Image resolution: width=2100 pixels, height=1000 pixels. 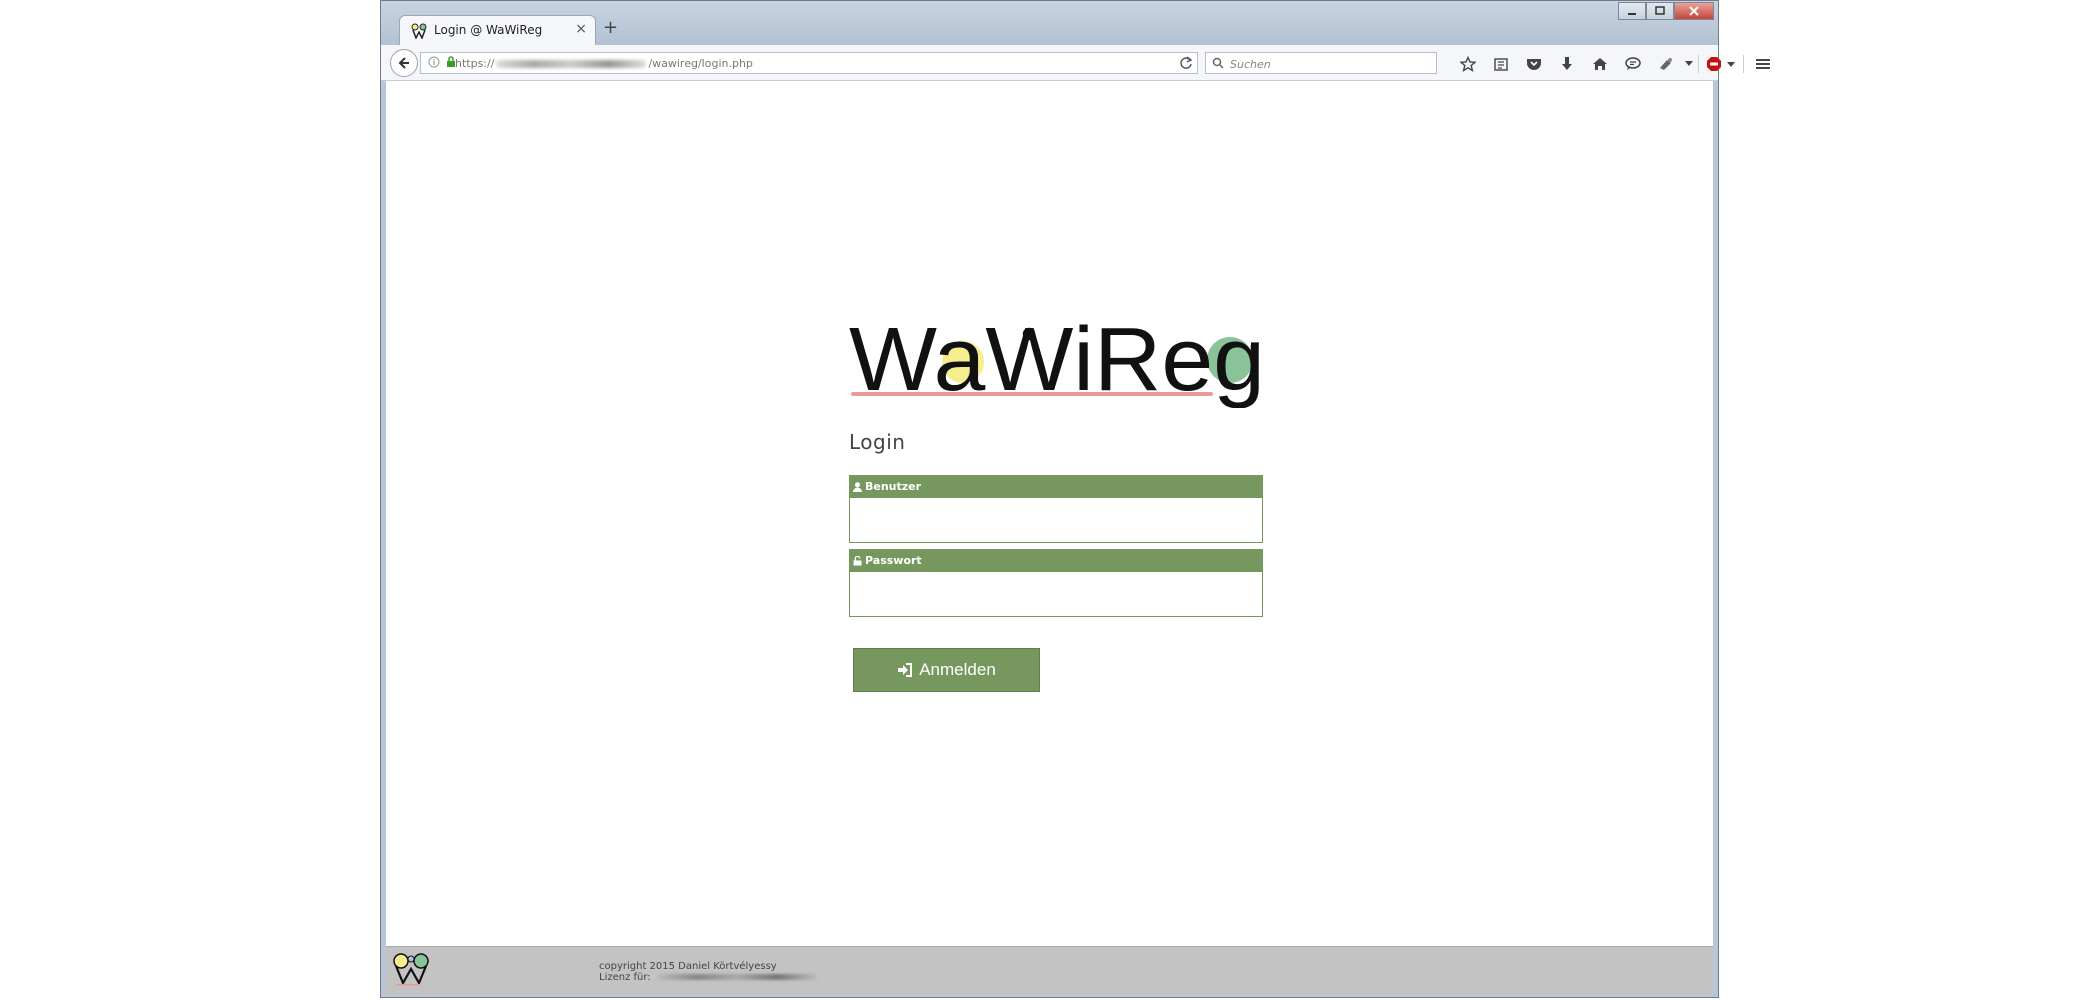 What do you see at coordinates (700, 63) in the screenshot?
I see `url-path: /wawireg/login.php` at bounding box center [700, 63].